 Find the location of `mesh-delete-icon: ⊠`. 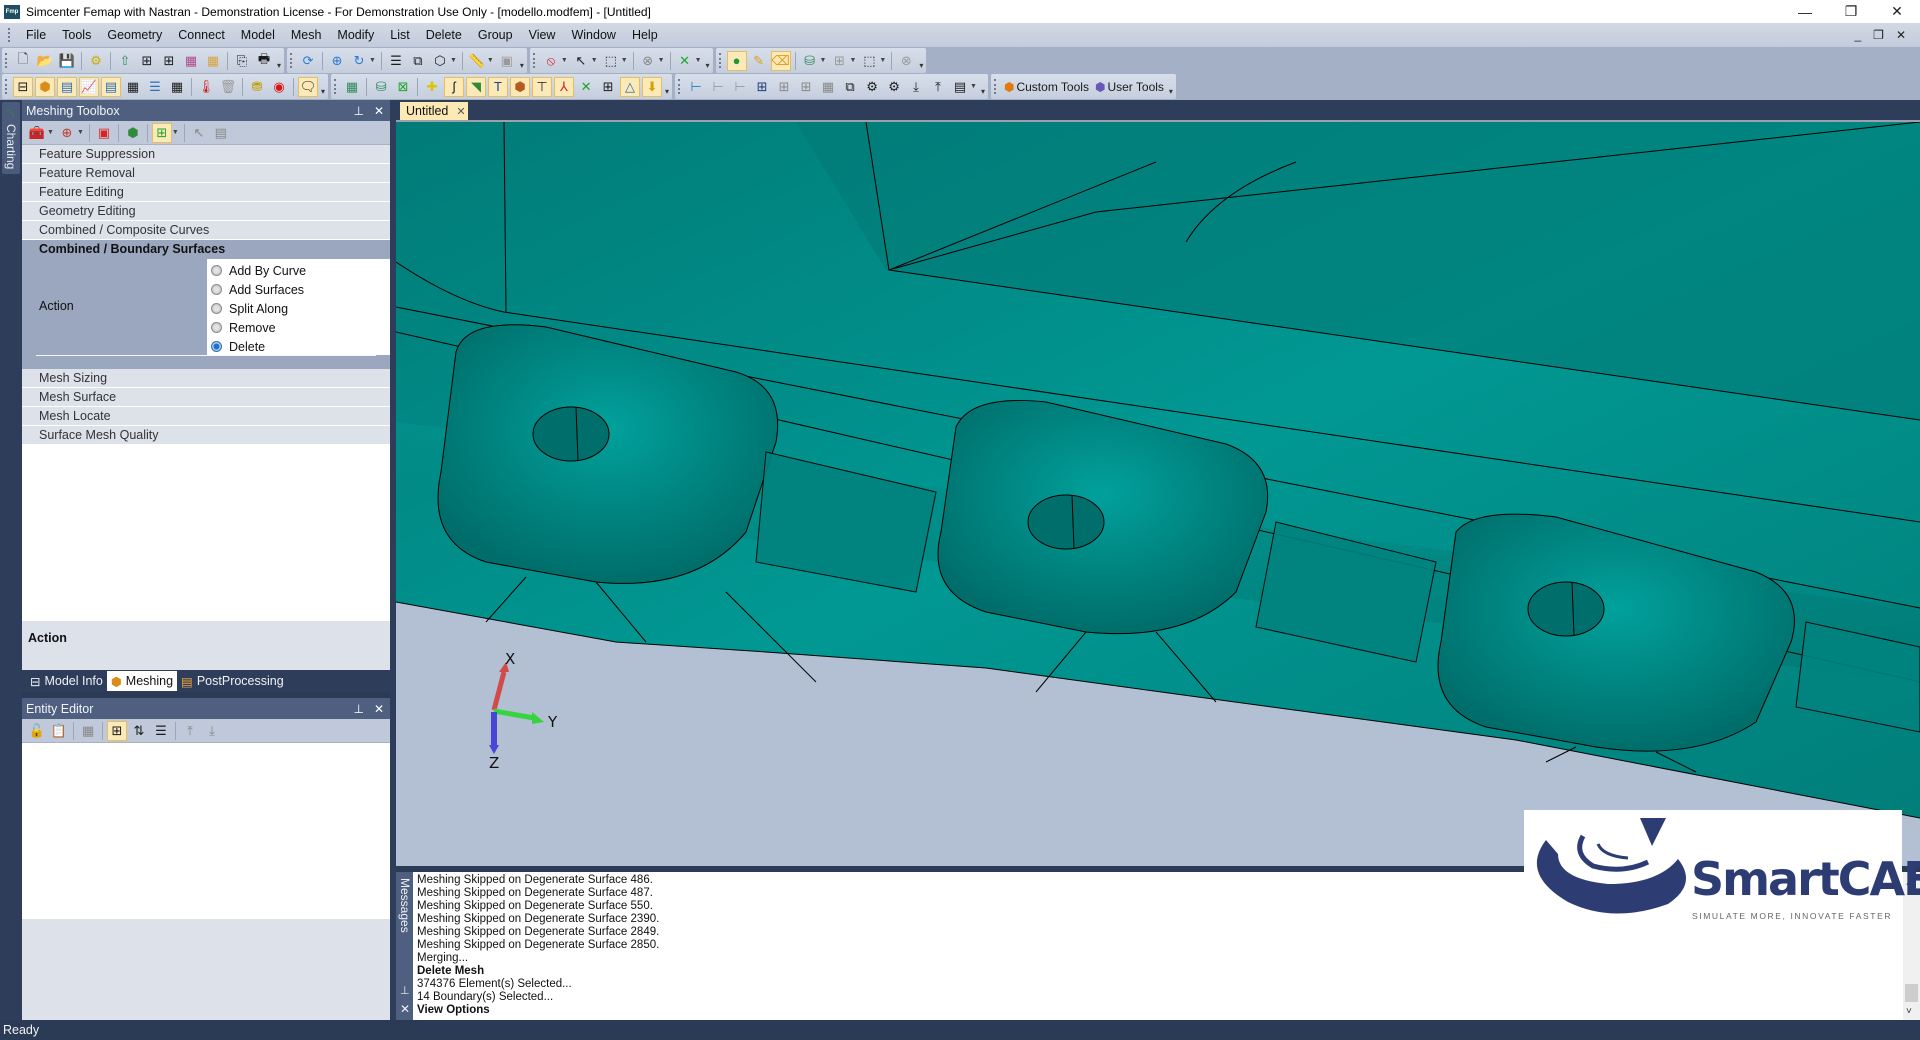

mesh-delete-icon: ⊠ is located at coordinates (403, 87).